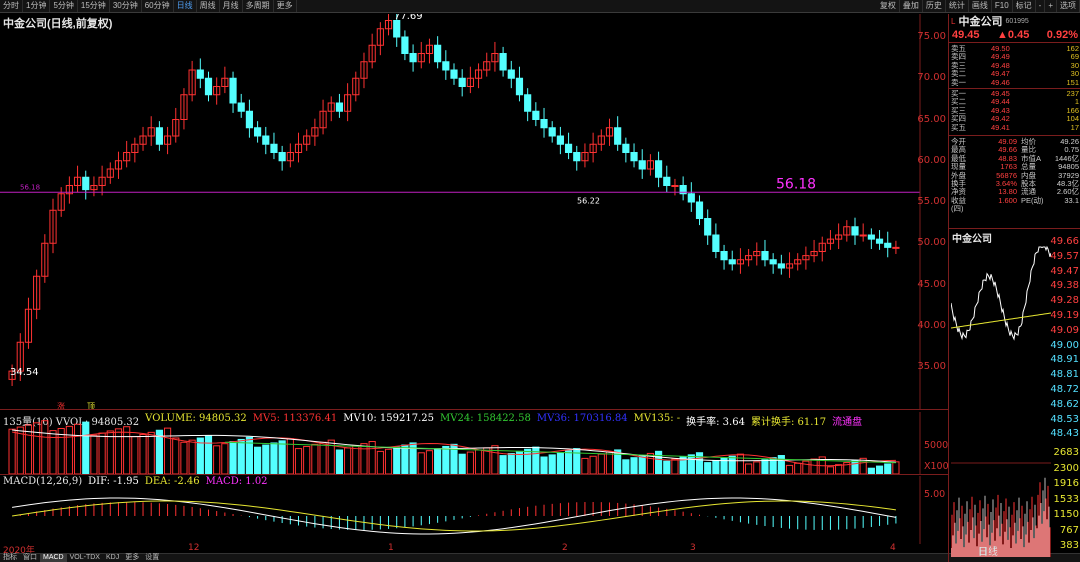 This screenshot has height=562, width=1080. What do you see at coordinates (231, 6) in the screenshot?
I see `period-tab: 月线` at bounding box center [231, 6].